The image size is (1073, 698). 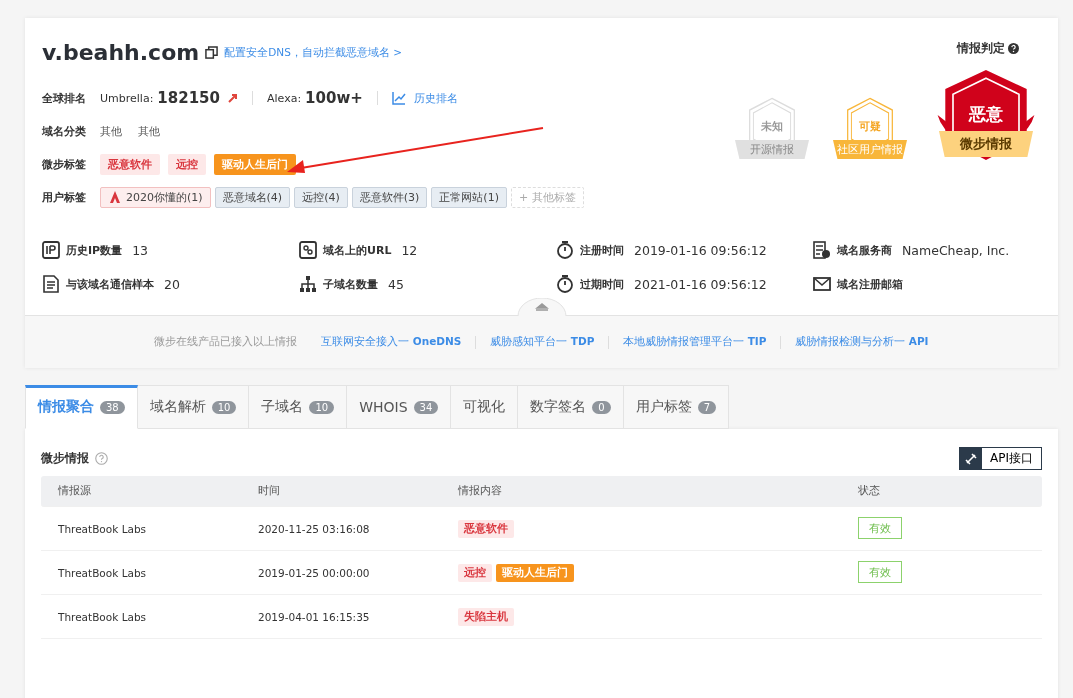 What do you see at coordinates (64, 197) in the screenshot?
I see `field-label: 用户标签` at bounding box center [64, 197].